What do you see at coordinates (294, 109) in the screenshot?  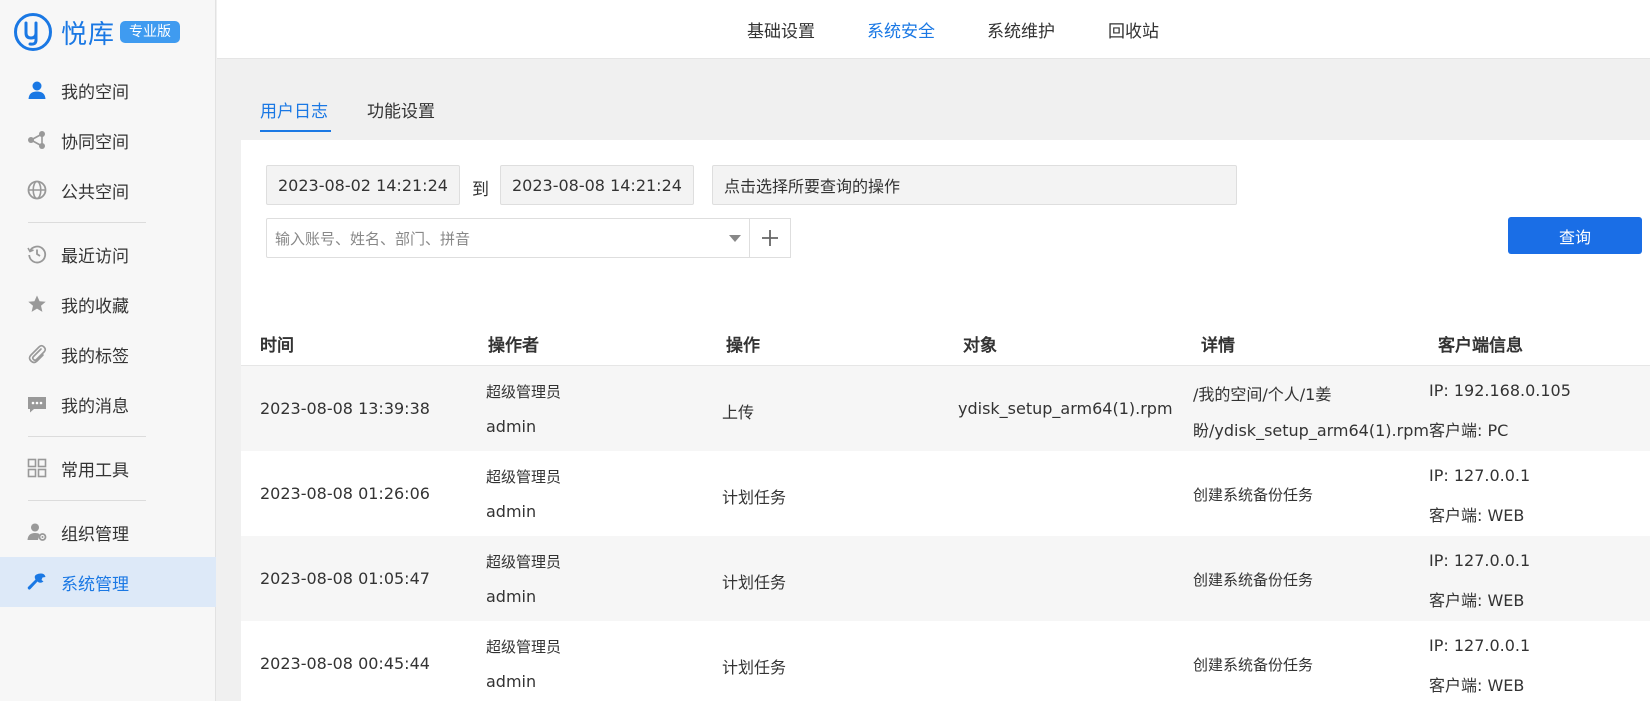 I see `subtab-user-log: 用户日志` at bounding box center [294, 109].